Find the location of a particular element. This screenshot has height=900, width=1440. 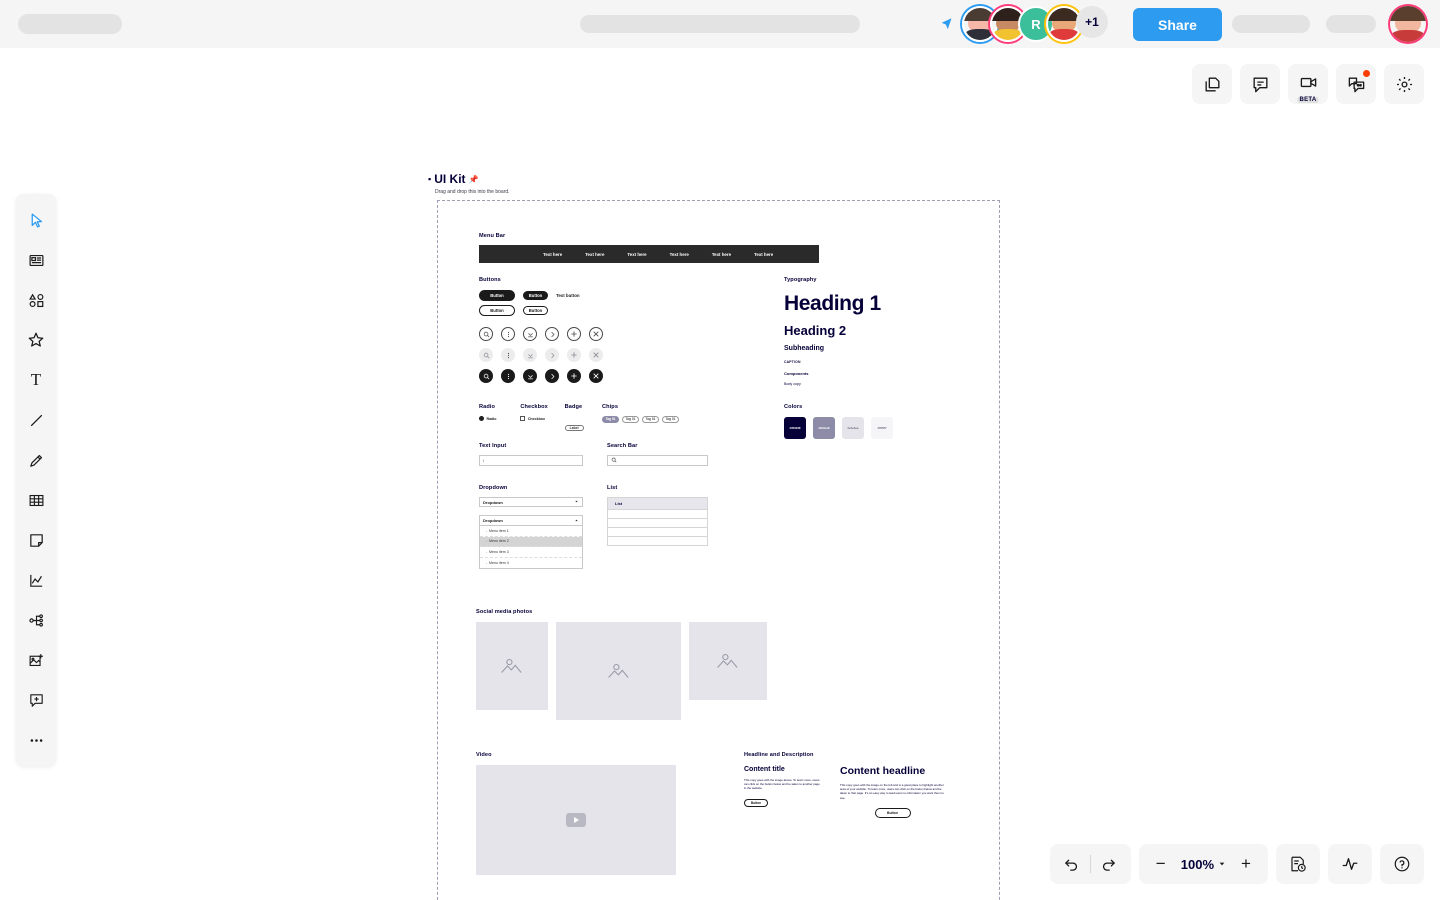

note-tool-icon is located at coordinates (36, 540).